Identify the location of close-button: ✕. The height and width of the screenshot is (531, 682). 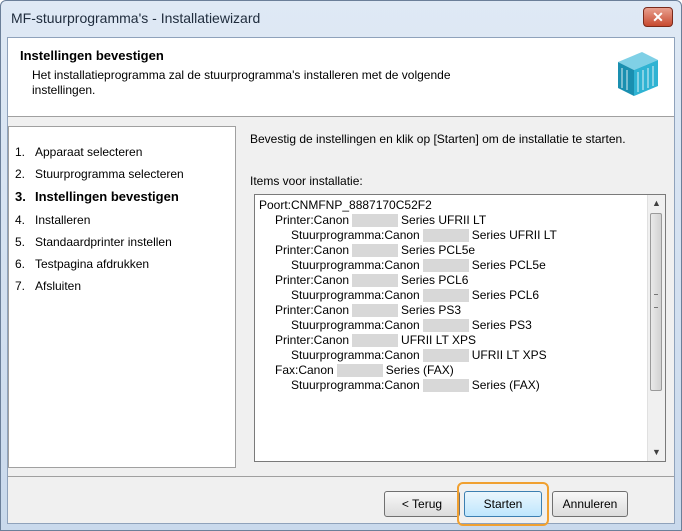
(658, 17).